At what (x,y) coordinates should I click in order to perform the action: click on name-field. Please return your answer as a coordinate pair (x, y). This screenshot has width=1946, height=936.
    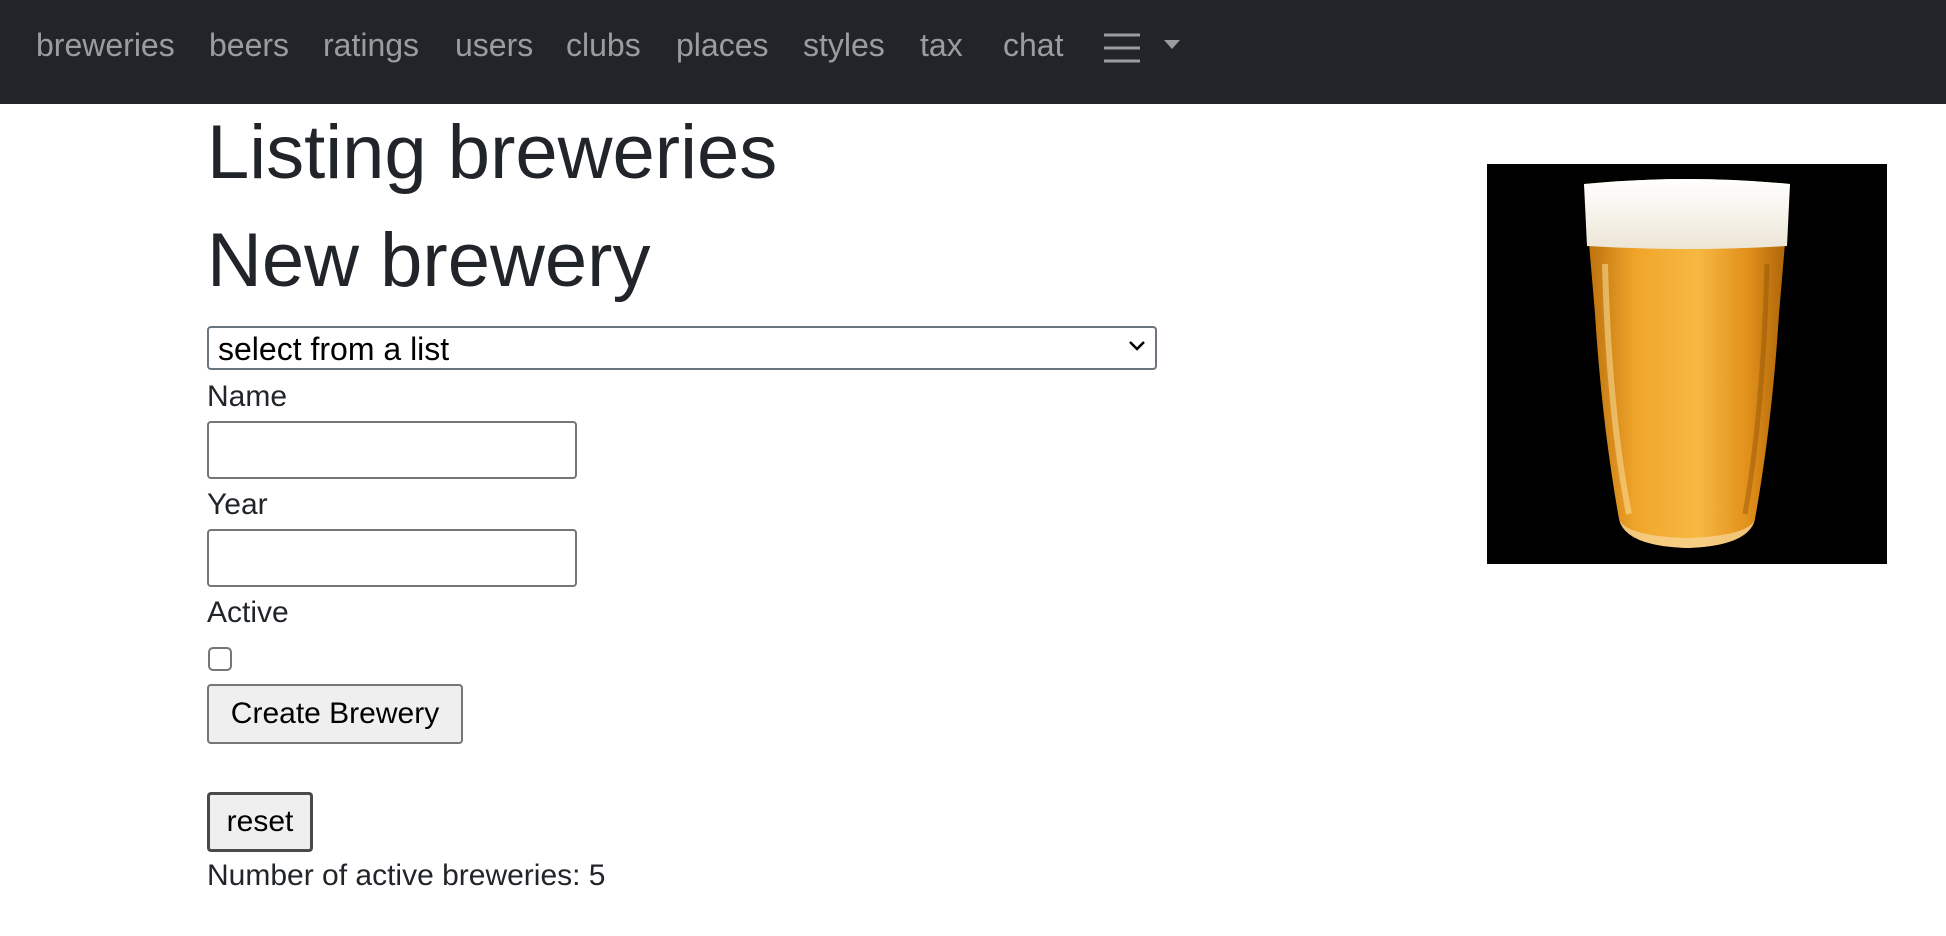
    Looking at the image, I should click on (392, 450).